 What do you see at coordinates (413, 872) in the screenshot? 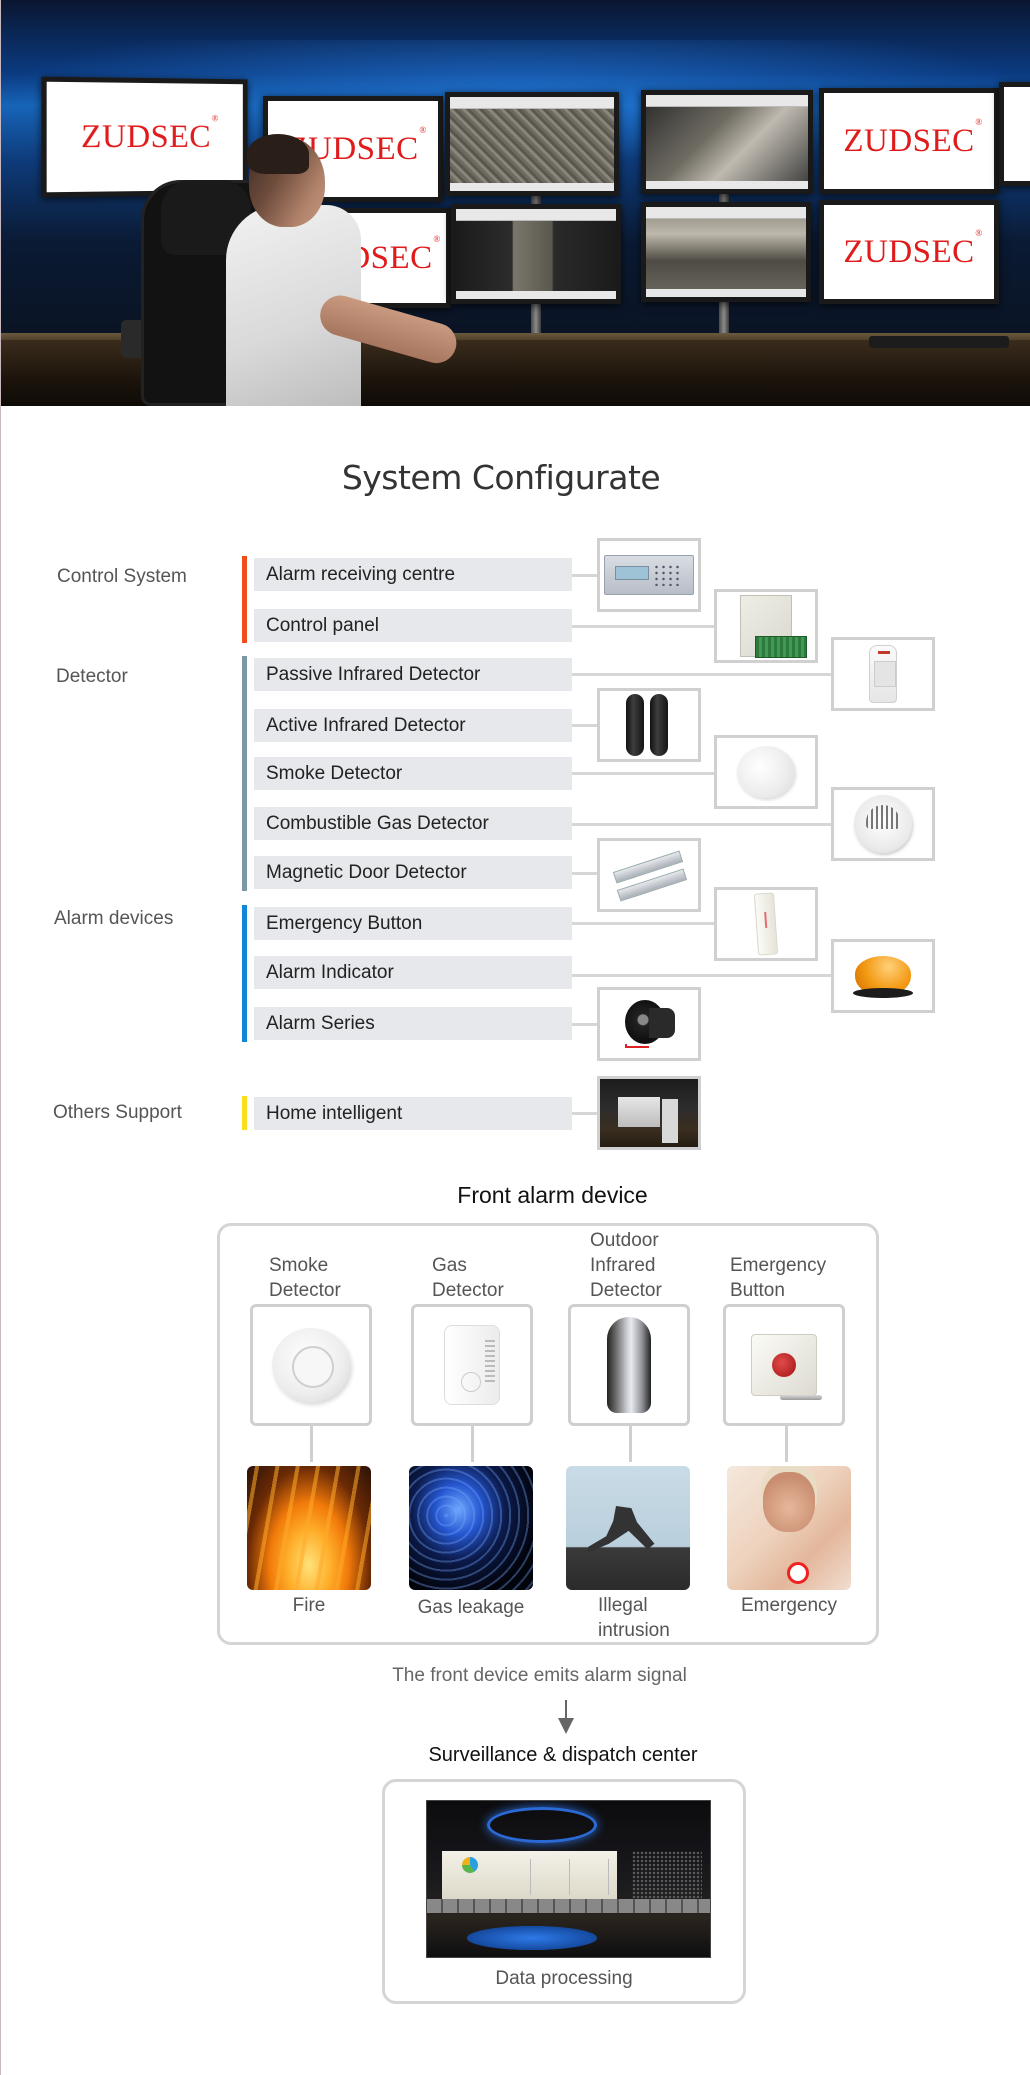
I see `item-magnetic-door-detector: Magnetic Door Detector` at bounding box center [413, 872].